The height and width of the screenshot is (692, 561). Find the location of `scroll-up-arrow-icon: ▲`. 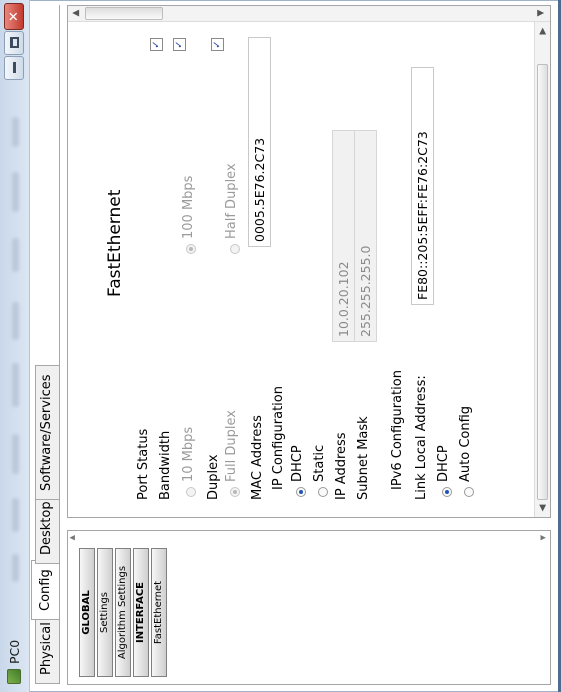

scroll-up-arrow-icon: ▲ is located at coordinates (76, 13).